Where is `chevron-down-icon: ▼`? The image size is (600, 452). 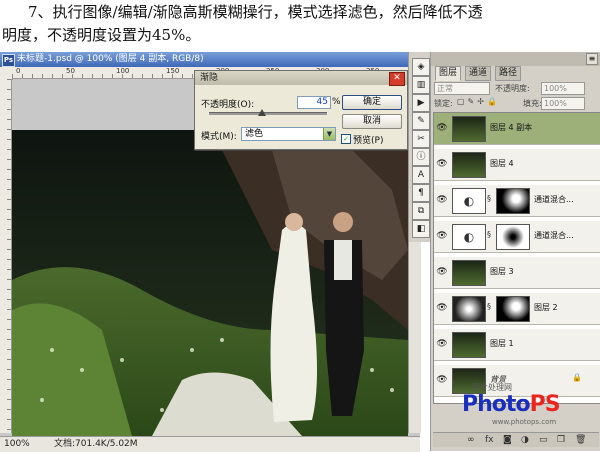
chevron-down-icon: ▼ is located at coordinates (329, 134).